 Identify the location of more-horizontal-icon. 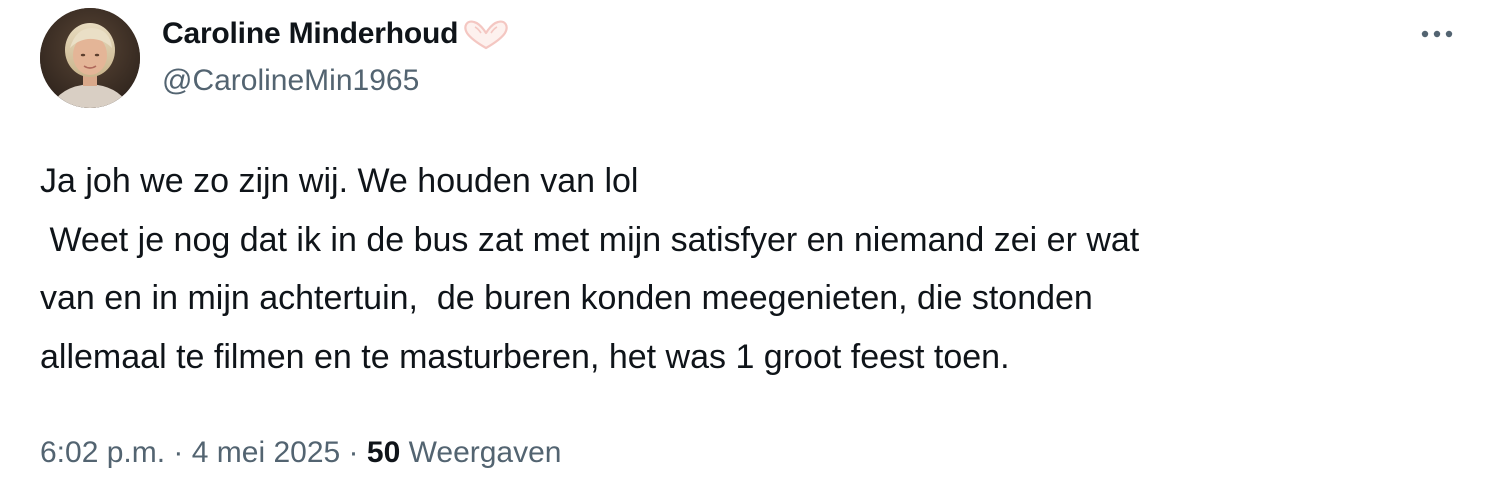
(1437, 34).